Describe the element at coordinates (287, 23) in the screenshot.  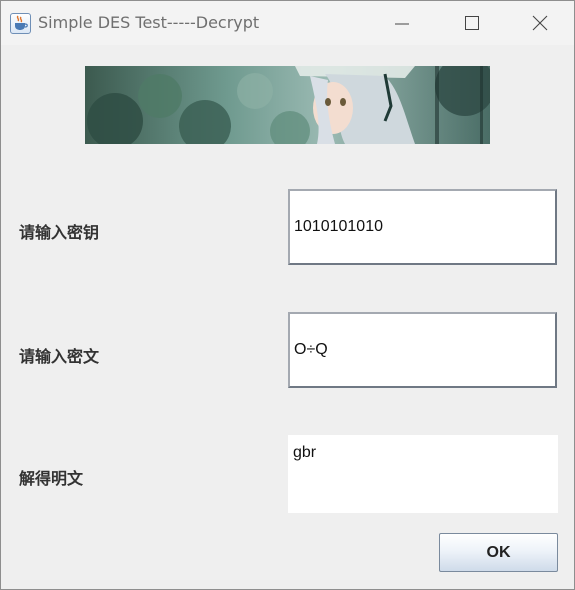
I see `title-bar: Simple DES Test-----Decrypt` at that location.